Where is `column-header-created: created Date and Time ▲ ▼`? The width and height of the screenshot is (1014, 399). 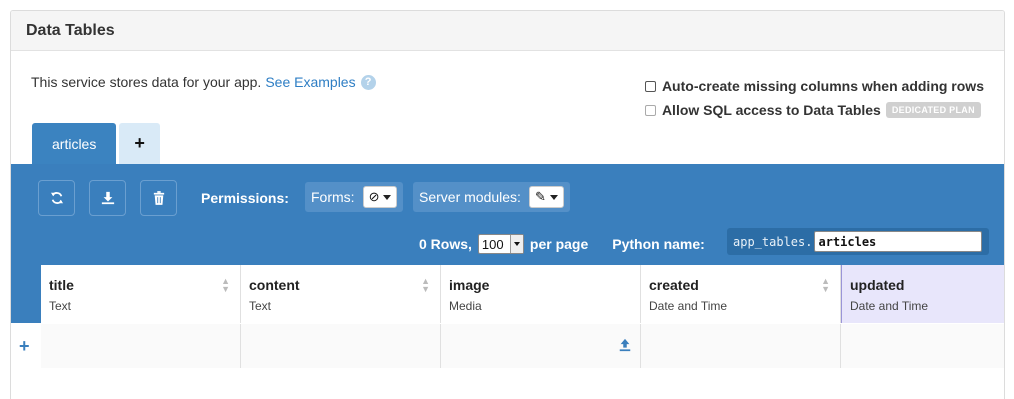
column-header-created: created Date and Time ▲ ▼ is located at coordinates (741, 294).